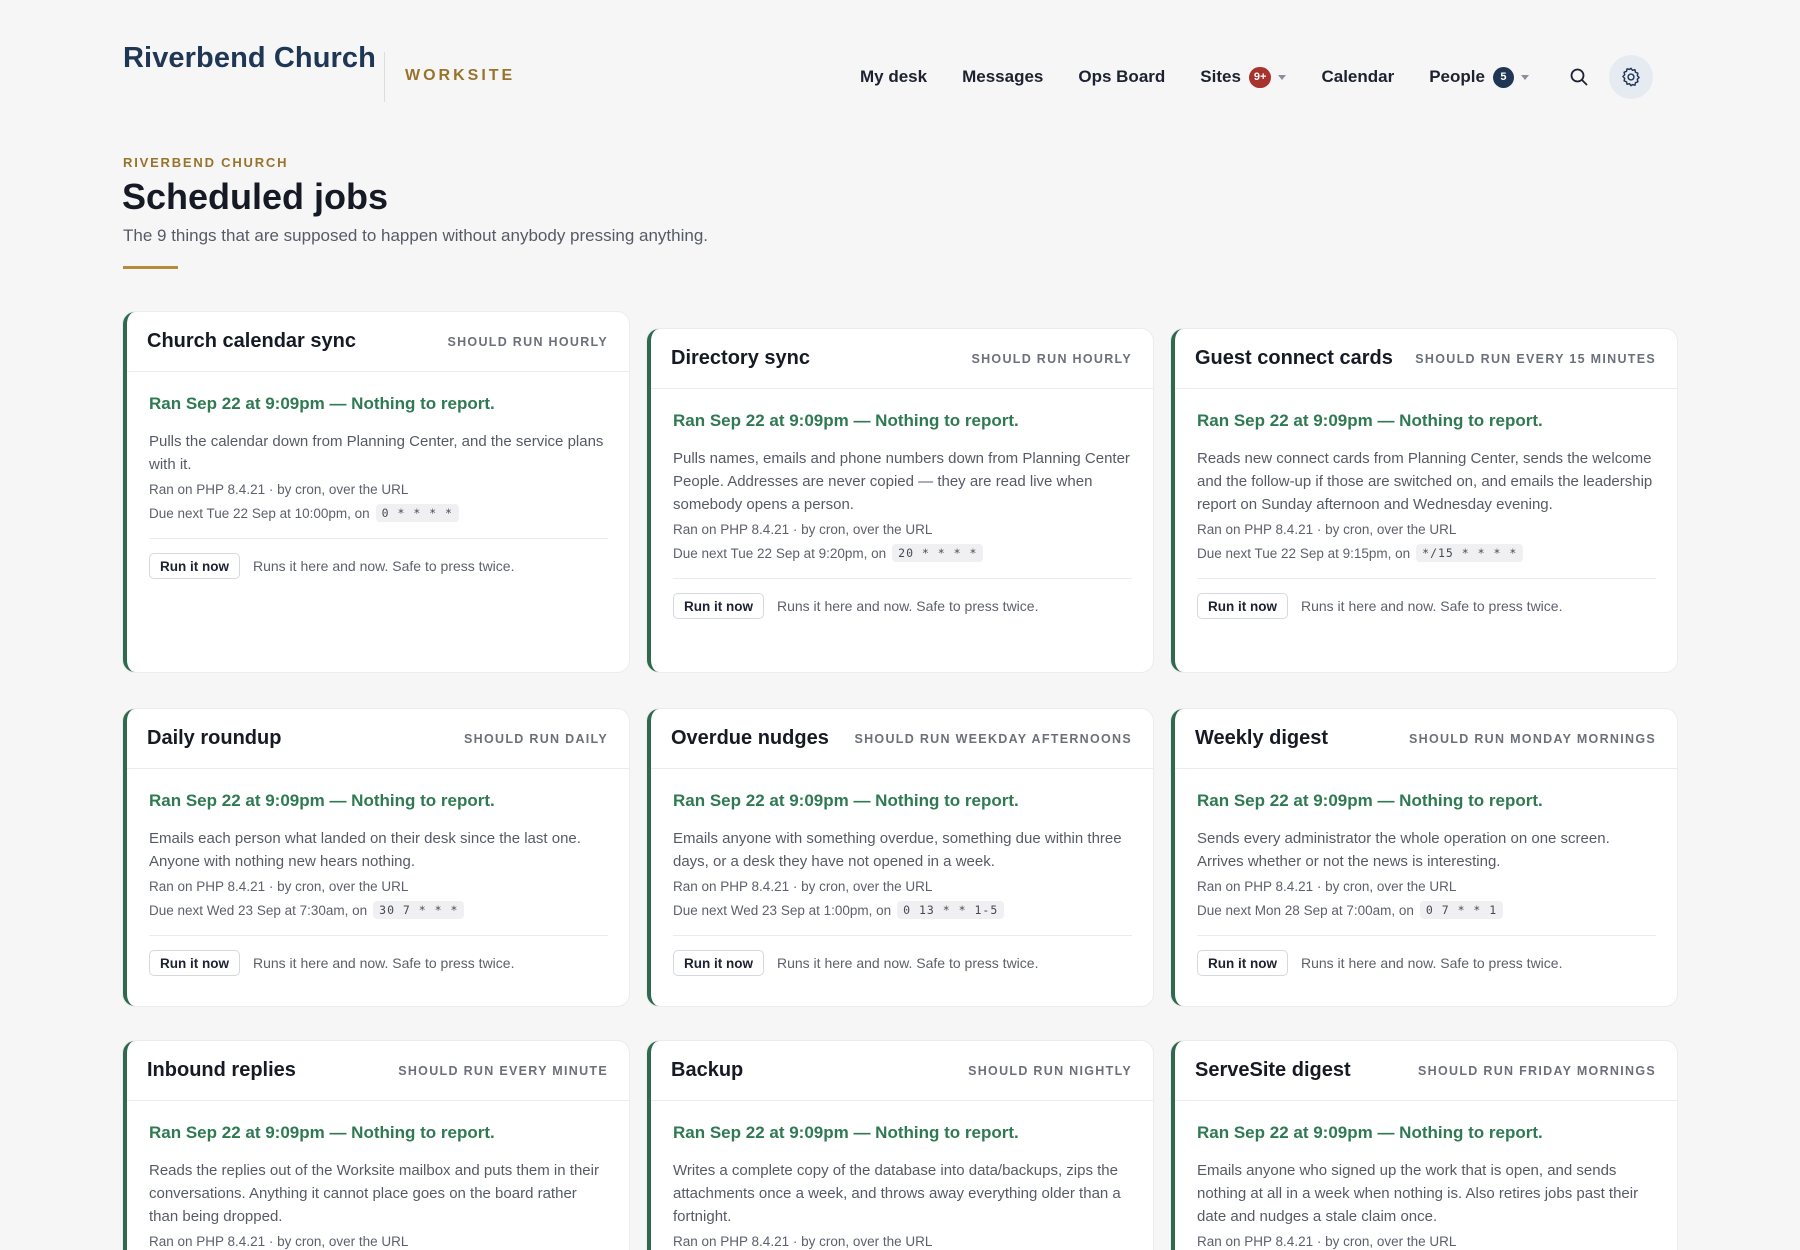 The height and width of the screenshot is (1250, 1800). I want to click on job-card-header: Inbound replies SHOULD RUN EVERY MINUTE, so click(378, 1071).